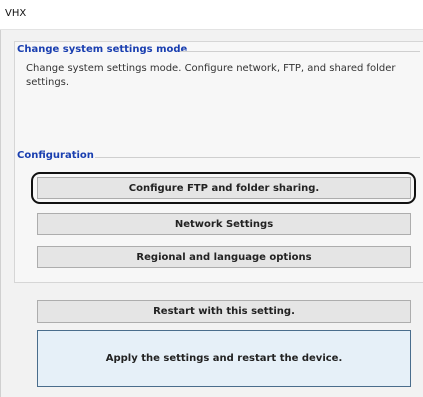 This screenshot has width=423, height=397. I want to click on configure-ftp-folder-sharing-button: Configure FTP and folder sharing., so click(224, 188).